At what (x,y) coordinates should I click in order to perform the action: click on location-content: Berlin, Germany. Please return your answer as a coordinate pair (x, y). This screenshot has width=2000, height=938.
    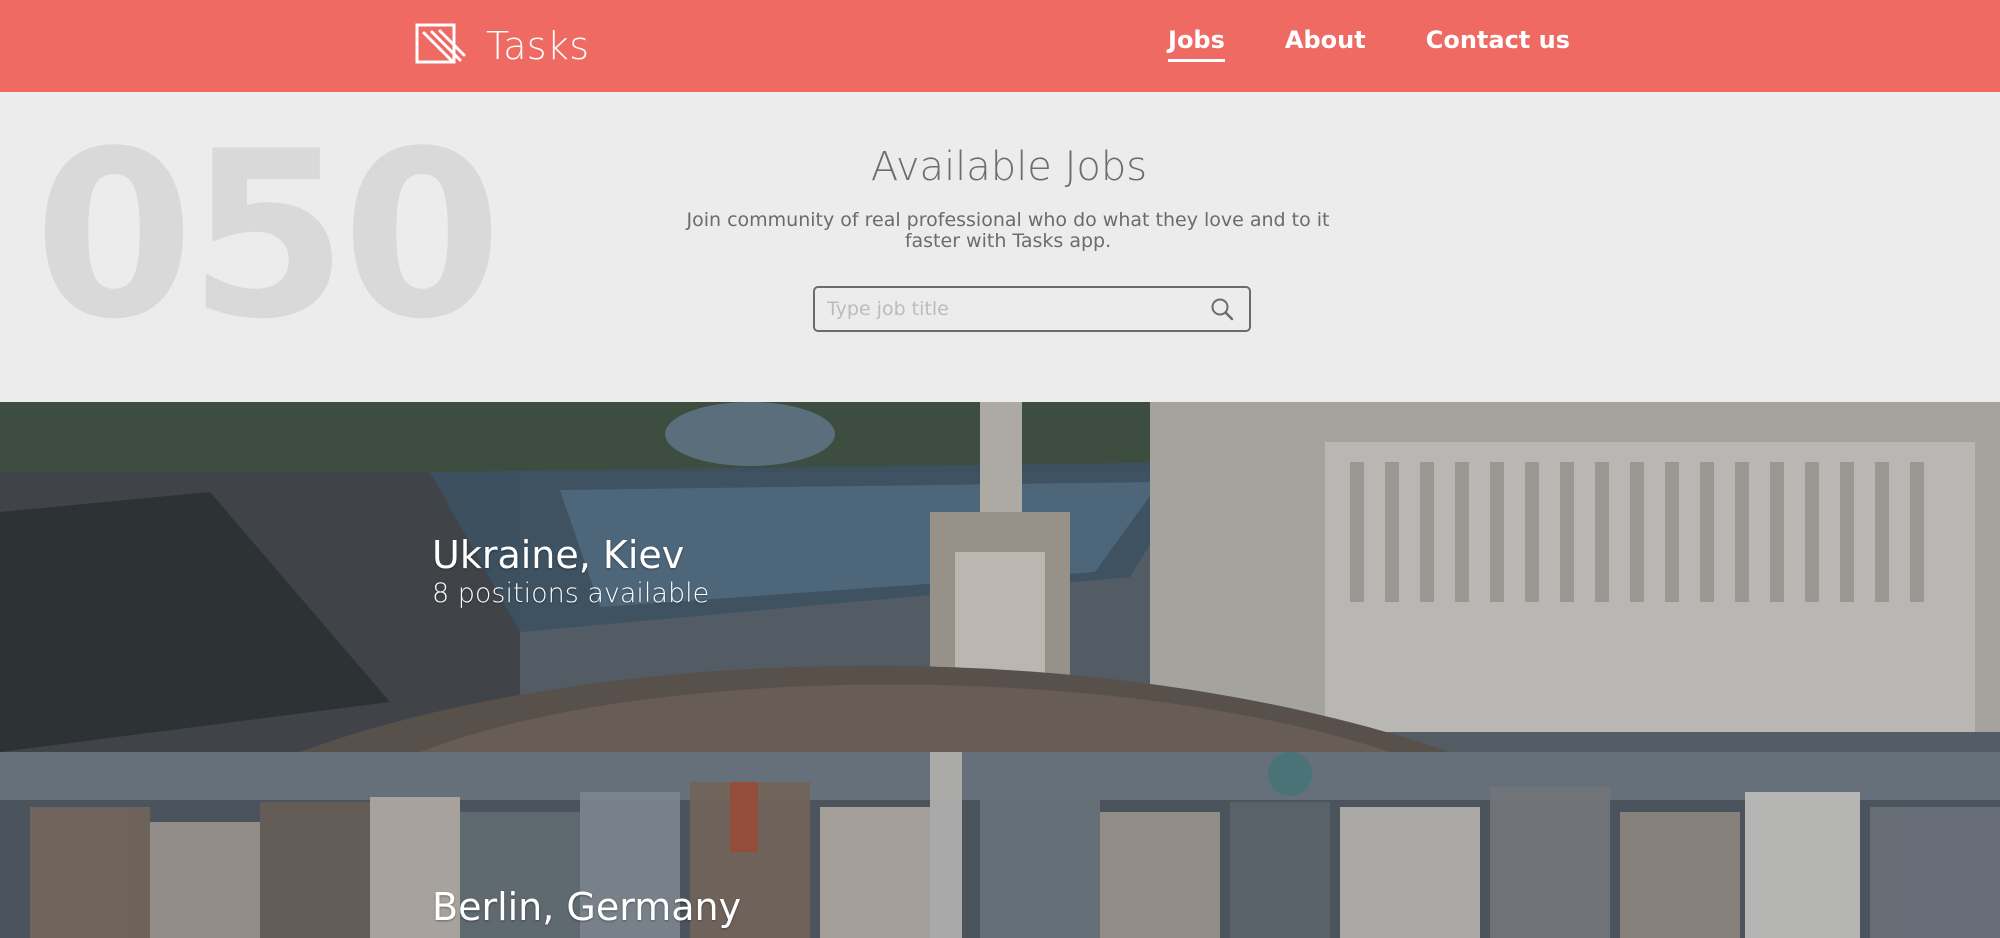
    Looking at the image, I should click on (587, 907).